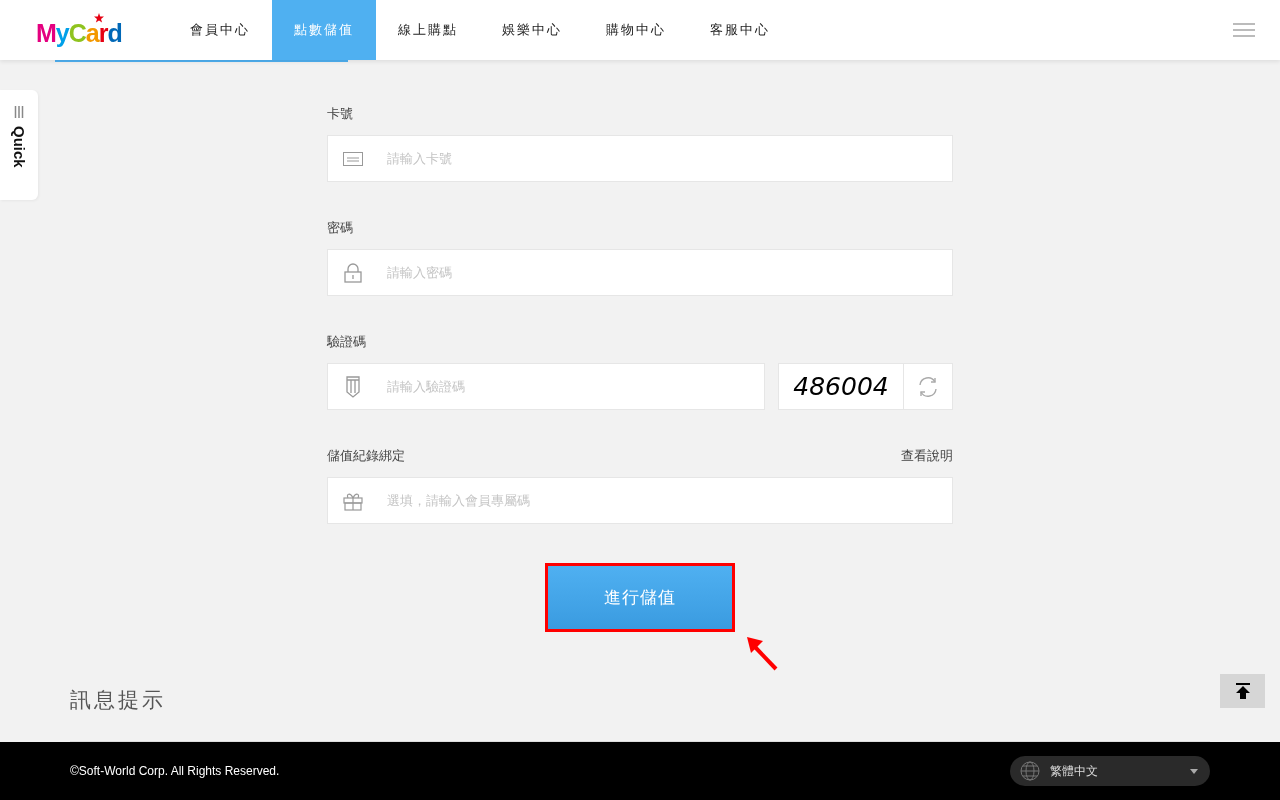 The width and height of the screenshot is (1280, 800). What do you see at coordinates (532, 30) in the screenshot?
I see `nav-tab: 娛樂中心` at bounding box center [532, 30].